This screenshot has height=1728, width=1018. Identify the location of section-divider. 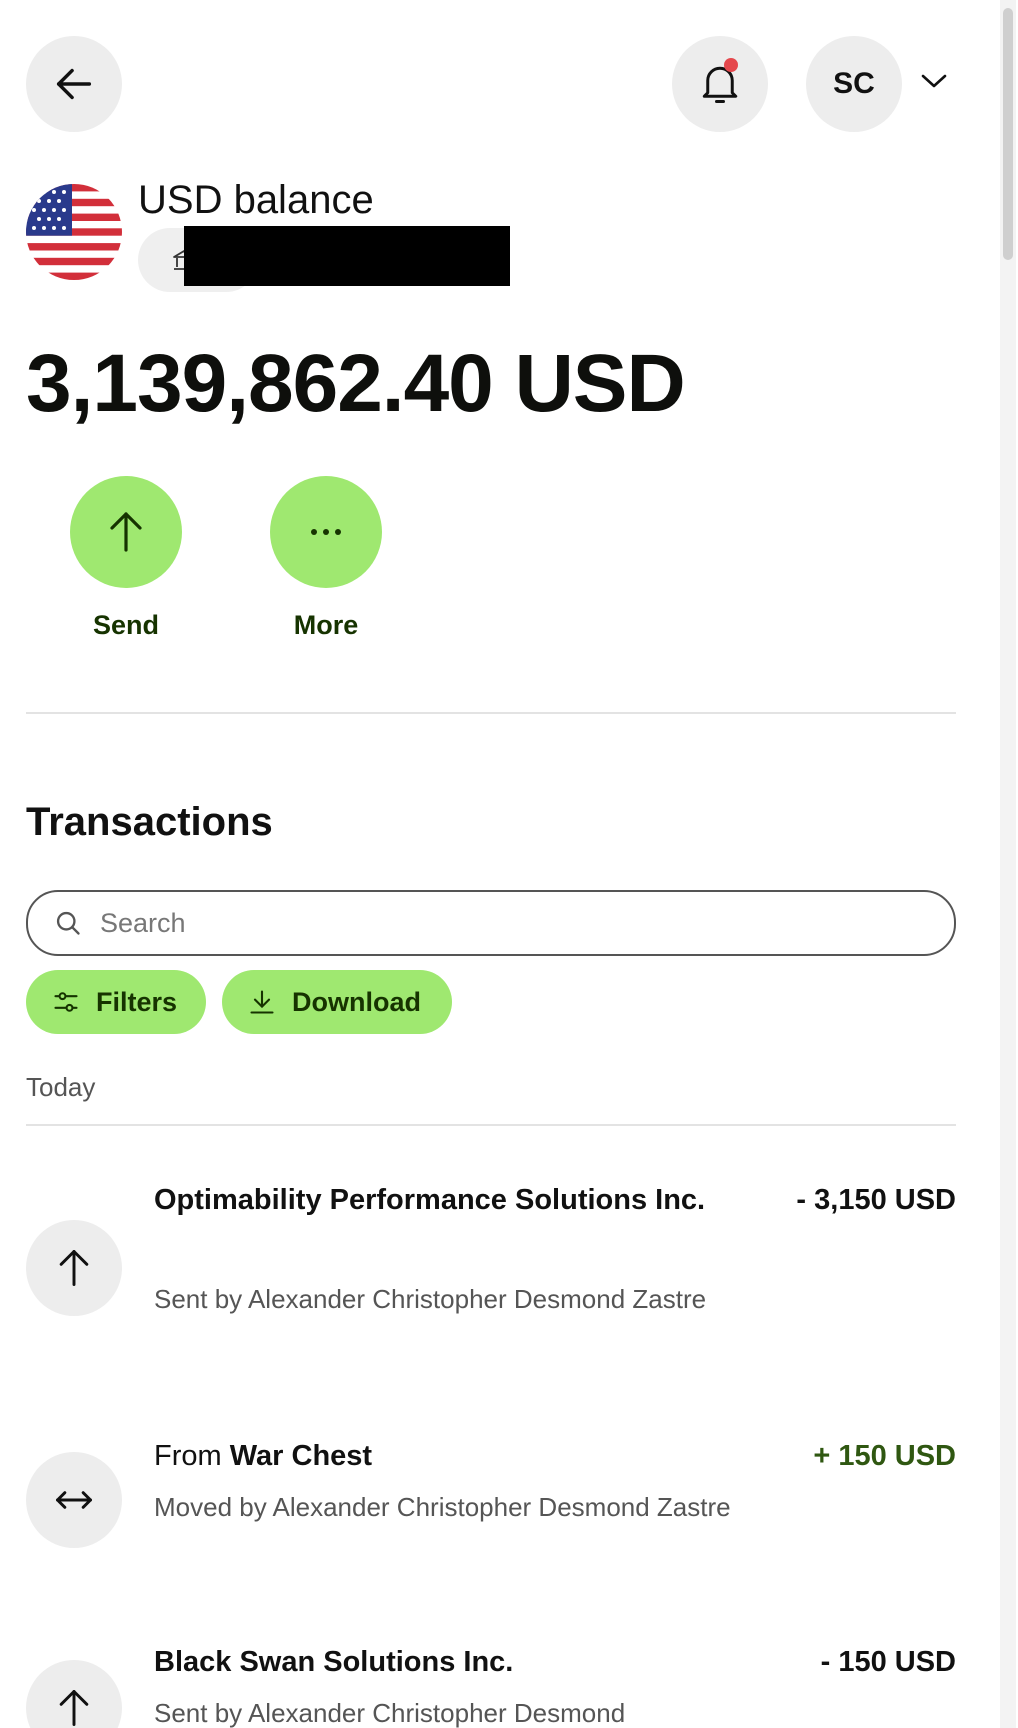
(491, 713).